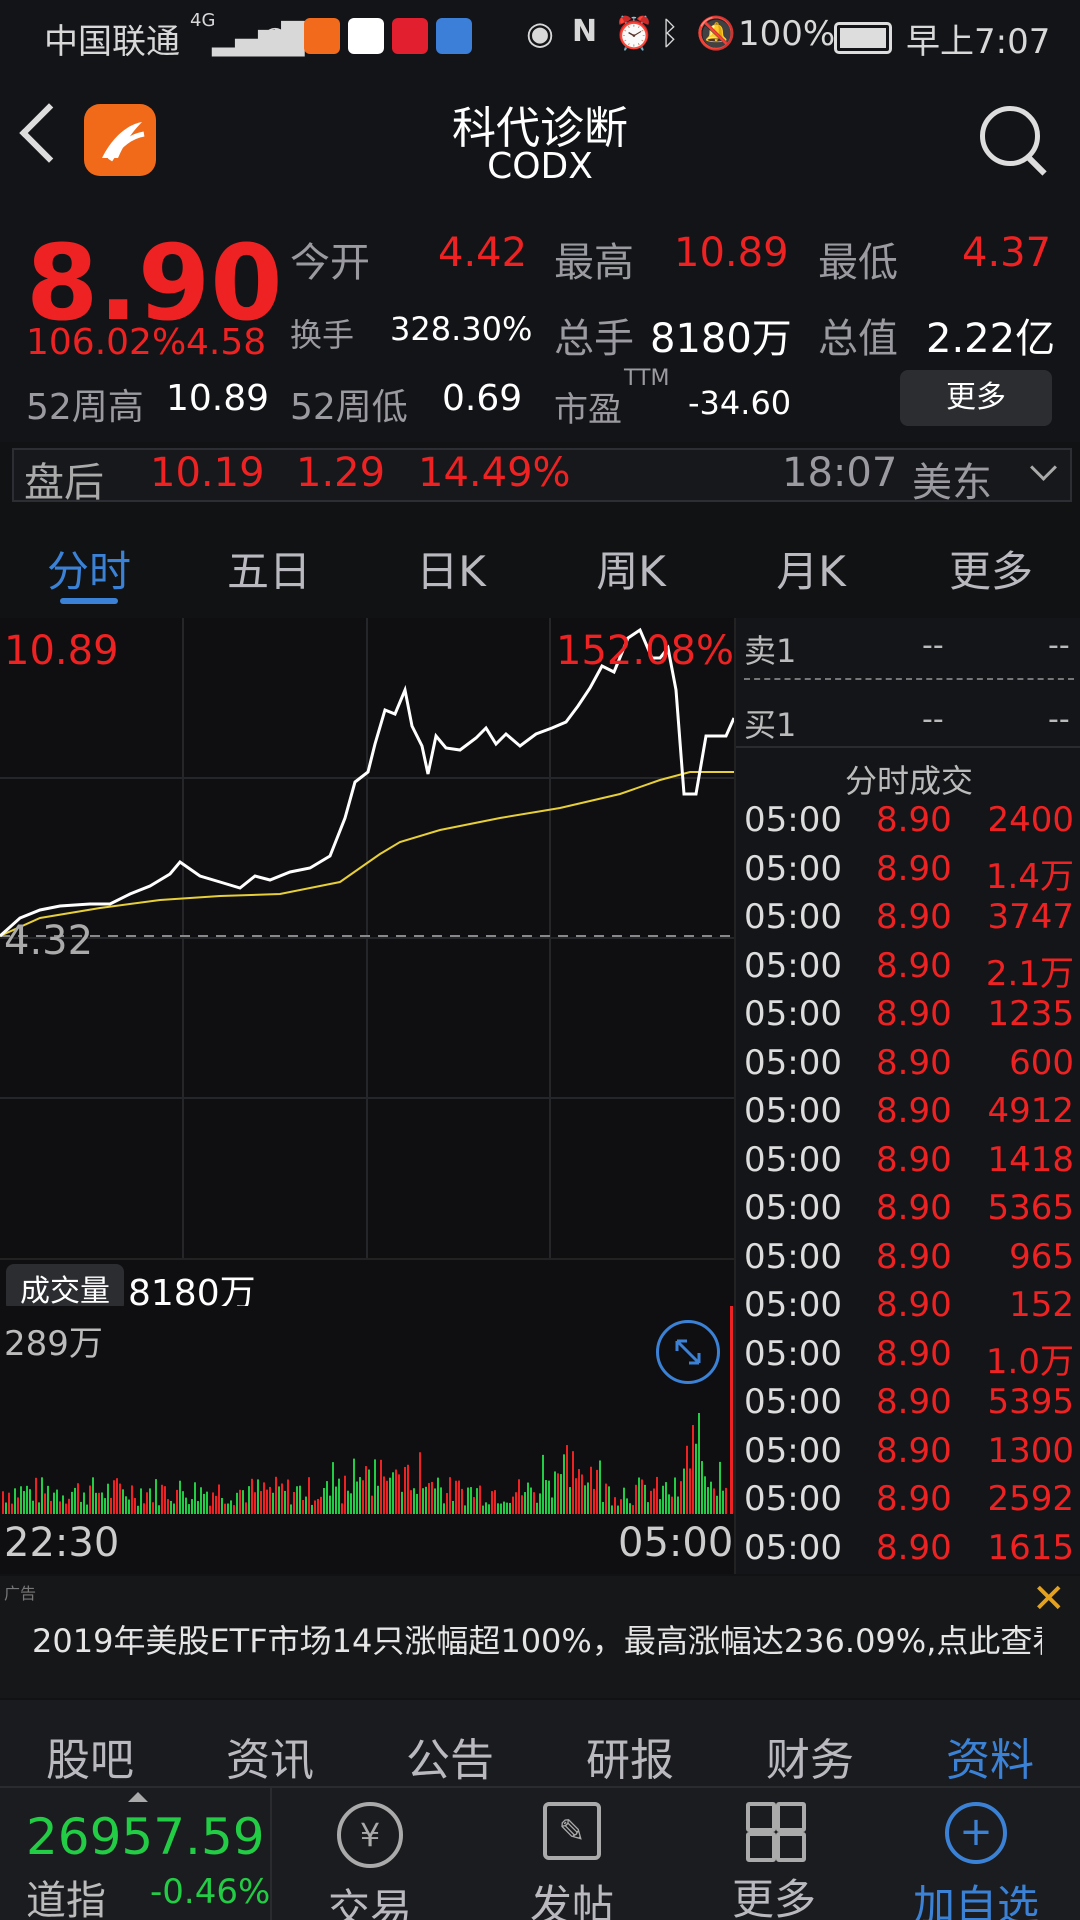 Image resolution: width=1080 pixels, height=1920 pixels. Describe the element at coordinates (138, 1797) in the screenshot. I see `caret-up-icon` at that location.